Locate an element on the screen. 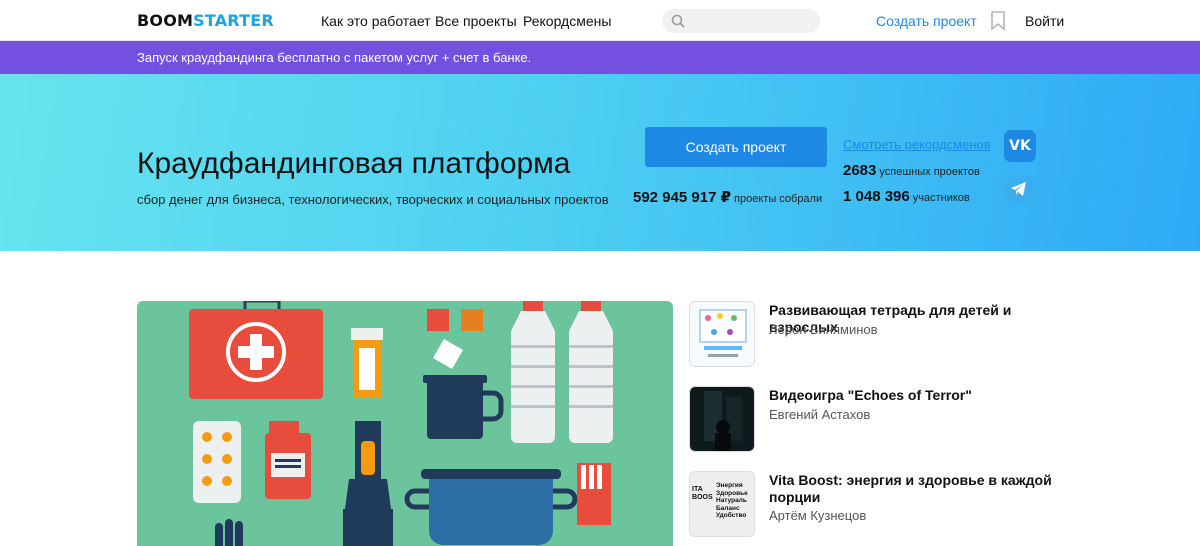 The height and width of the screenshot is (546, 1200). logo-part-starter: STARTER is located at coordinates (233, 20).